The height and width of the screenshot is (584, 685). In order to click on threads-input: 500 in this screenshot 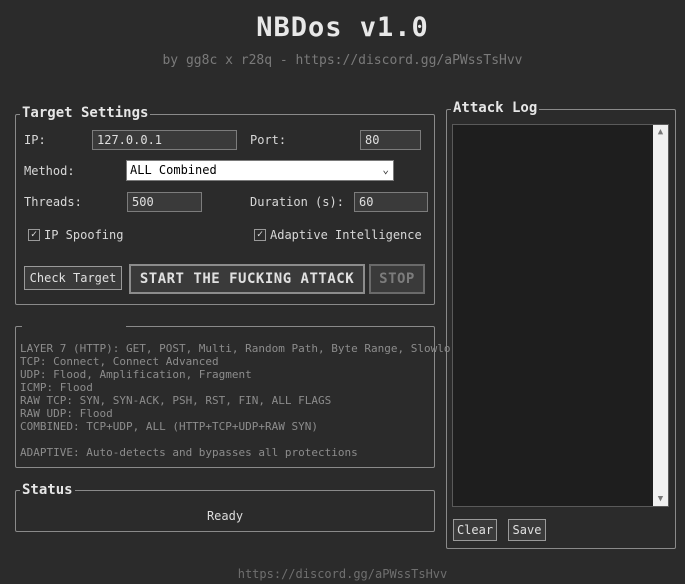, I will do `click(164, 202)`.